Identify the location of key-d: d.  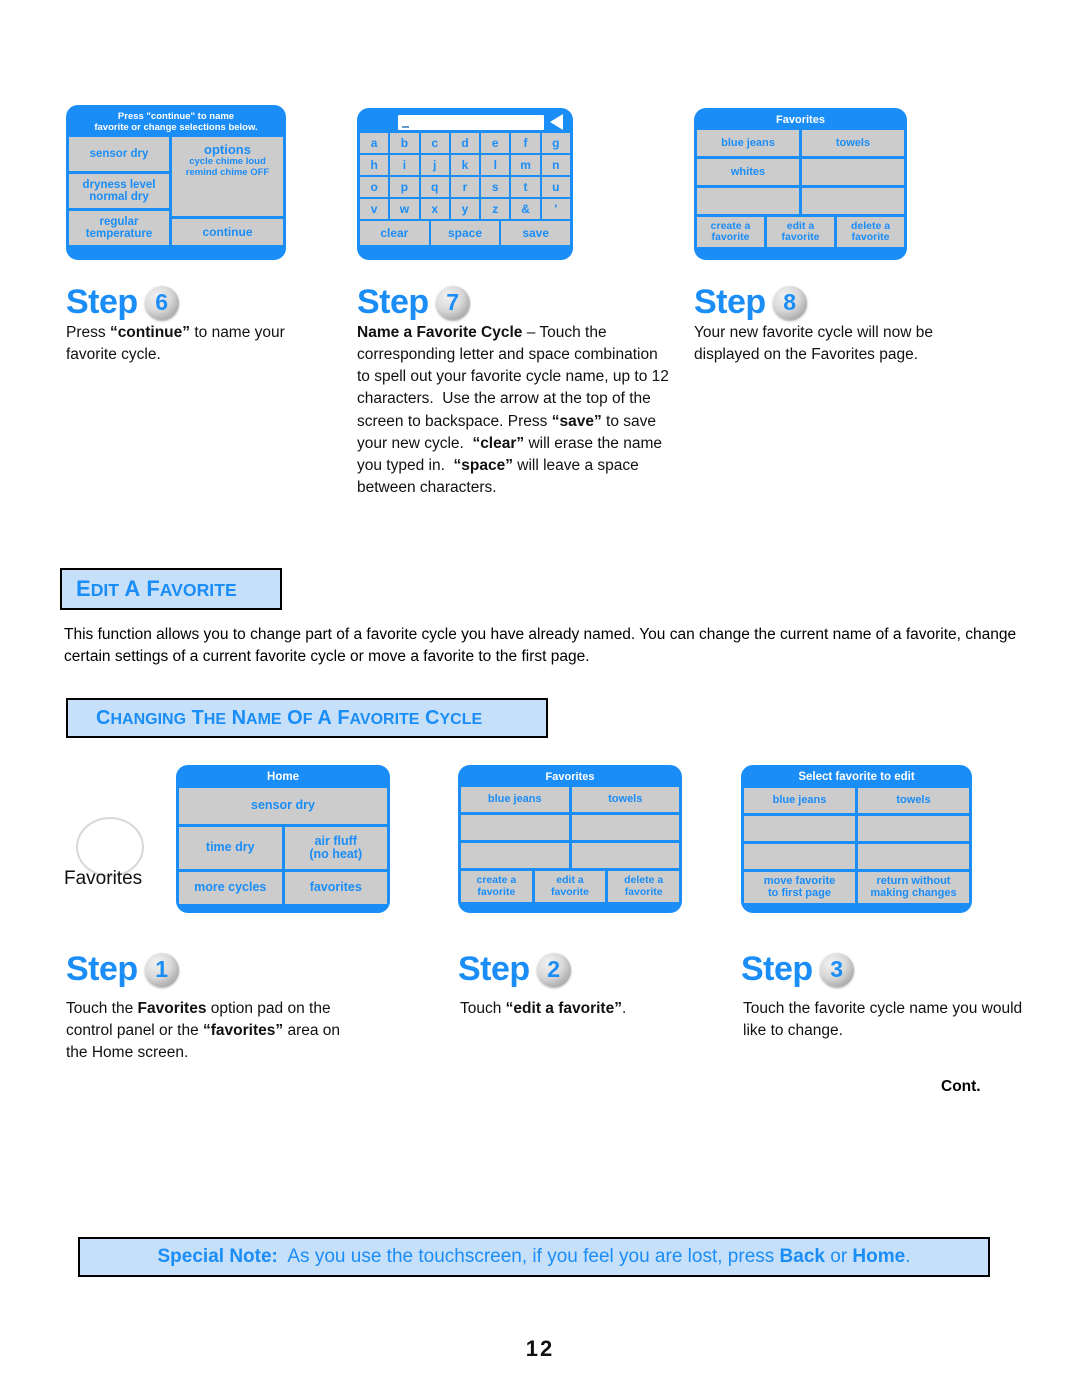
(465, 143).